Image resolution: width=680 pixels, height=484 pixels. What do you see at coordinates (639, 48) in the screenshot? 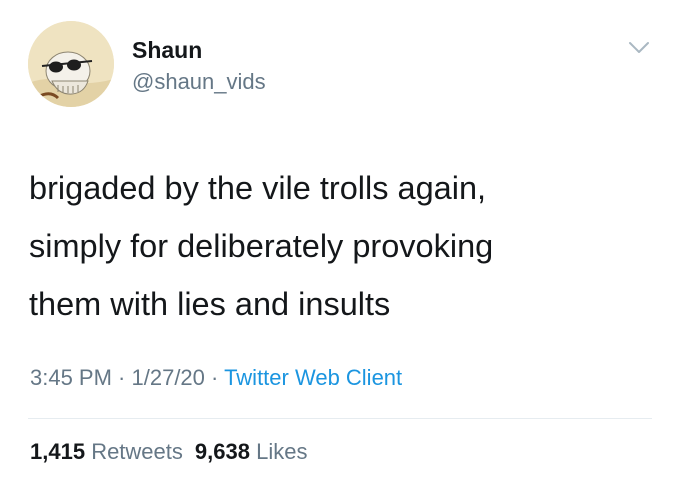
I see `chevron-down-icon` at bounding box center [639, 48].